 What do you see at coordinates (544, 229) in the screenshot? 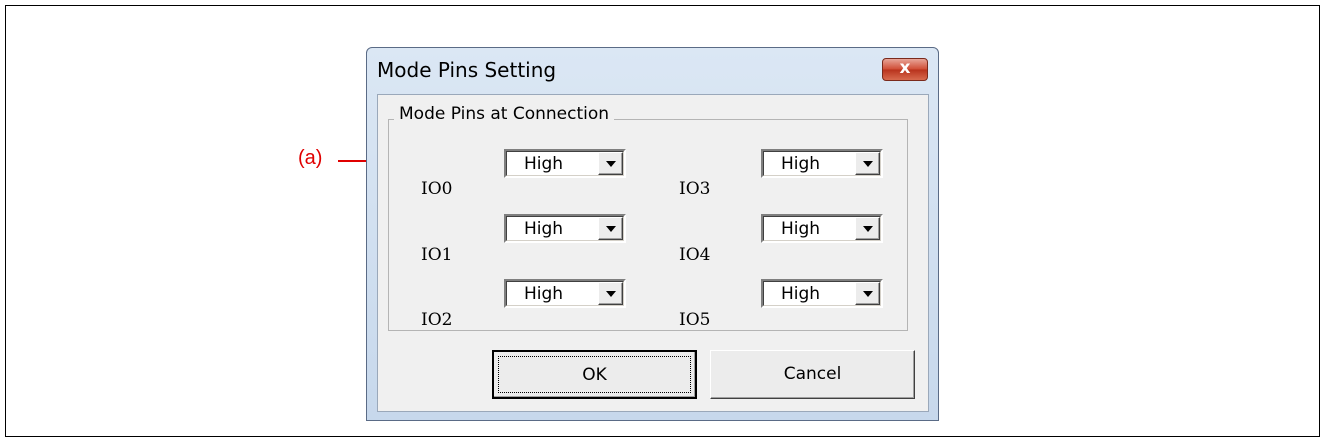
I see `io1-select-value: High` at bounding box center [544, 229].